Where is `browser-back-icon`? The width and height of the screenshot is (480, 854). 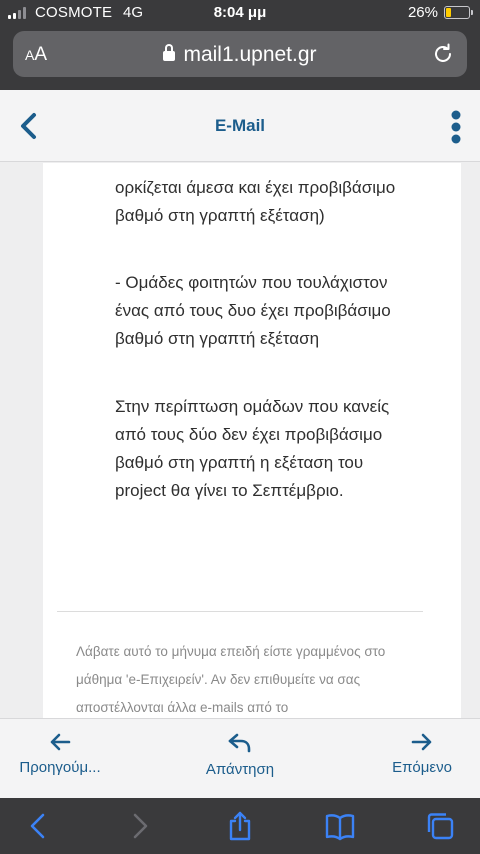 browser-back-icon is located at coordinates (38, 826).